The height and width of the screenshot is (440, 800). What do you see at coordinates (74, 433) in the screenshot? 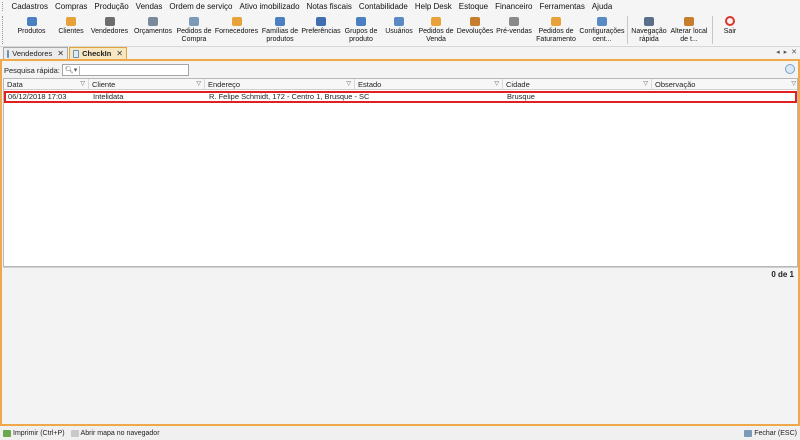
I see `map-icon` at bounding box center [74, 433].